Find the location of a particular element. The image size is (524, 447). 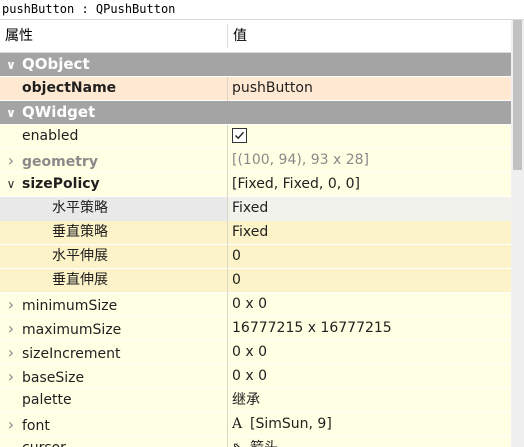

section-header: ∨ QWidget is located at coordinates (255, 113).